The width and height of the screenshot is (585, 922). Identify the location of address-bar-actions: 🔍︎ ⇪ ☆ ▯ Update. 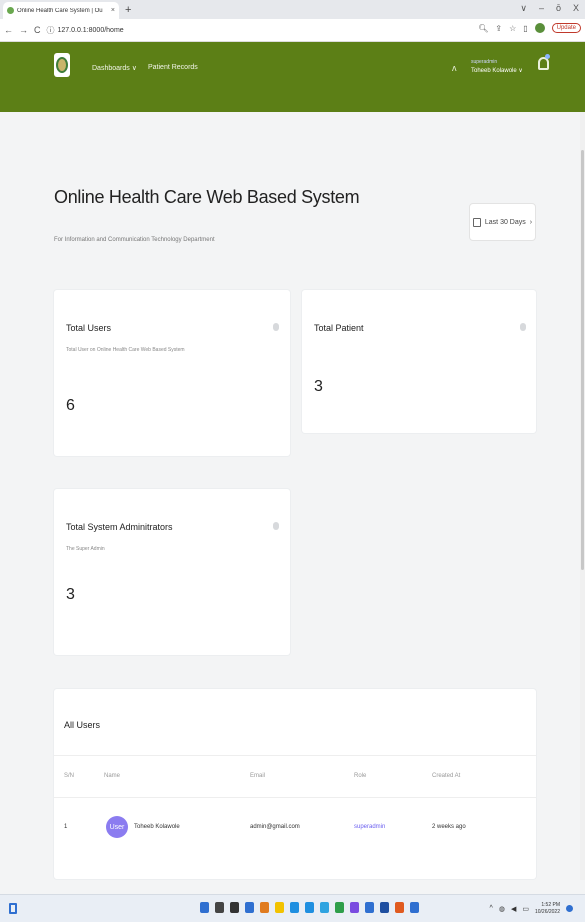
(529, 28).